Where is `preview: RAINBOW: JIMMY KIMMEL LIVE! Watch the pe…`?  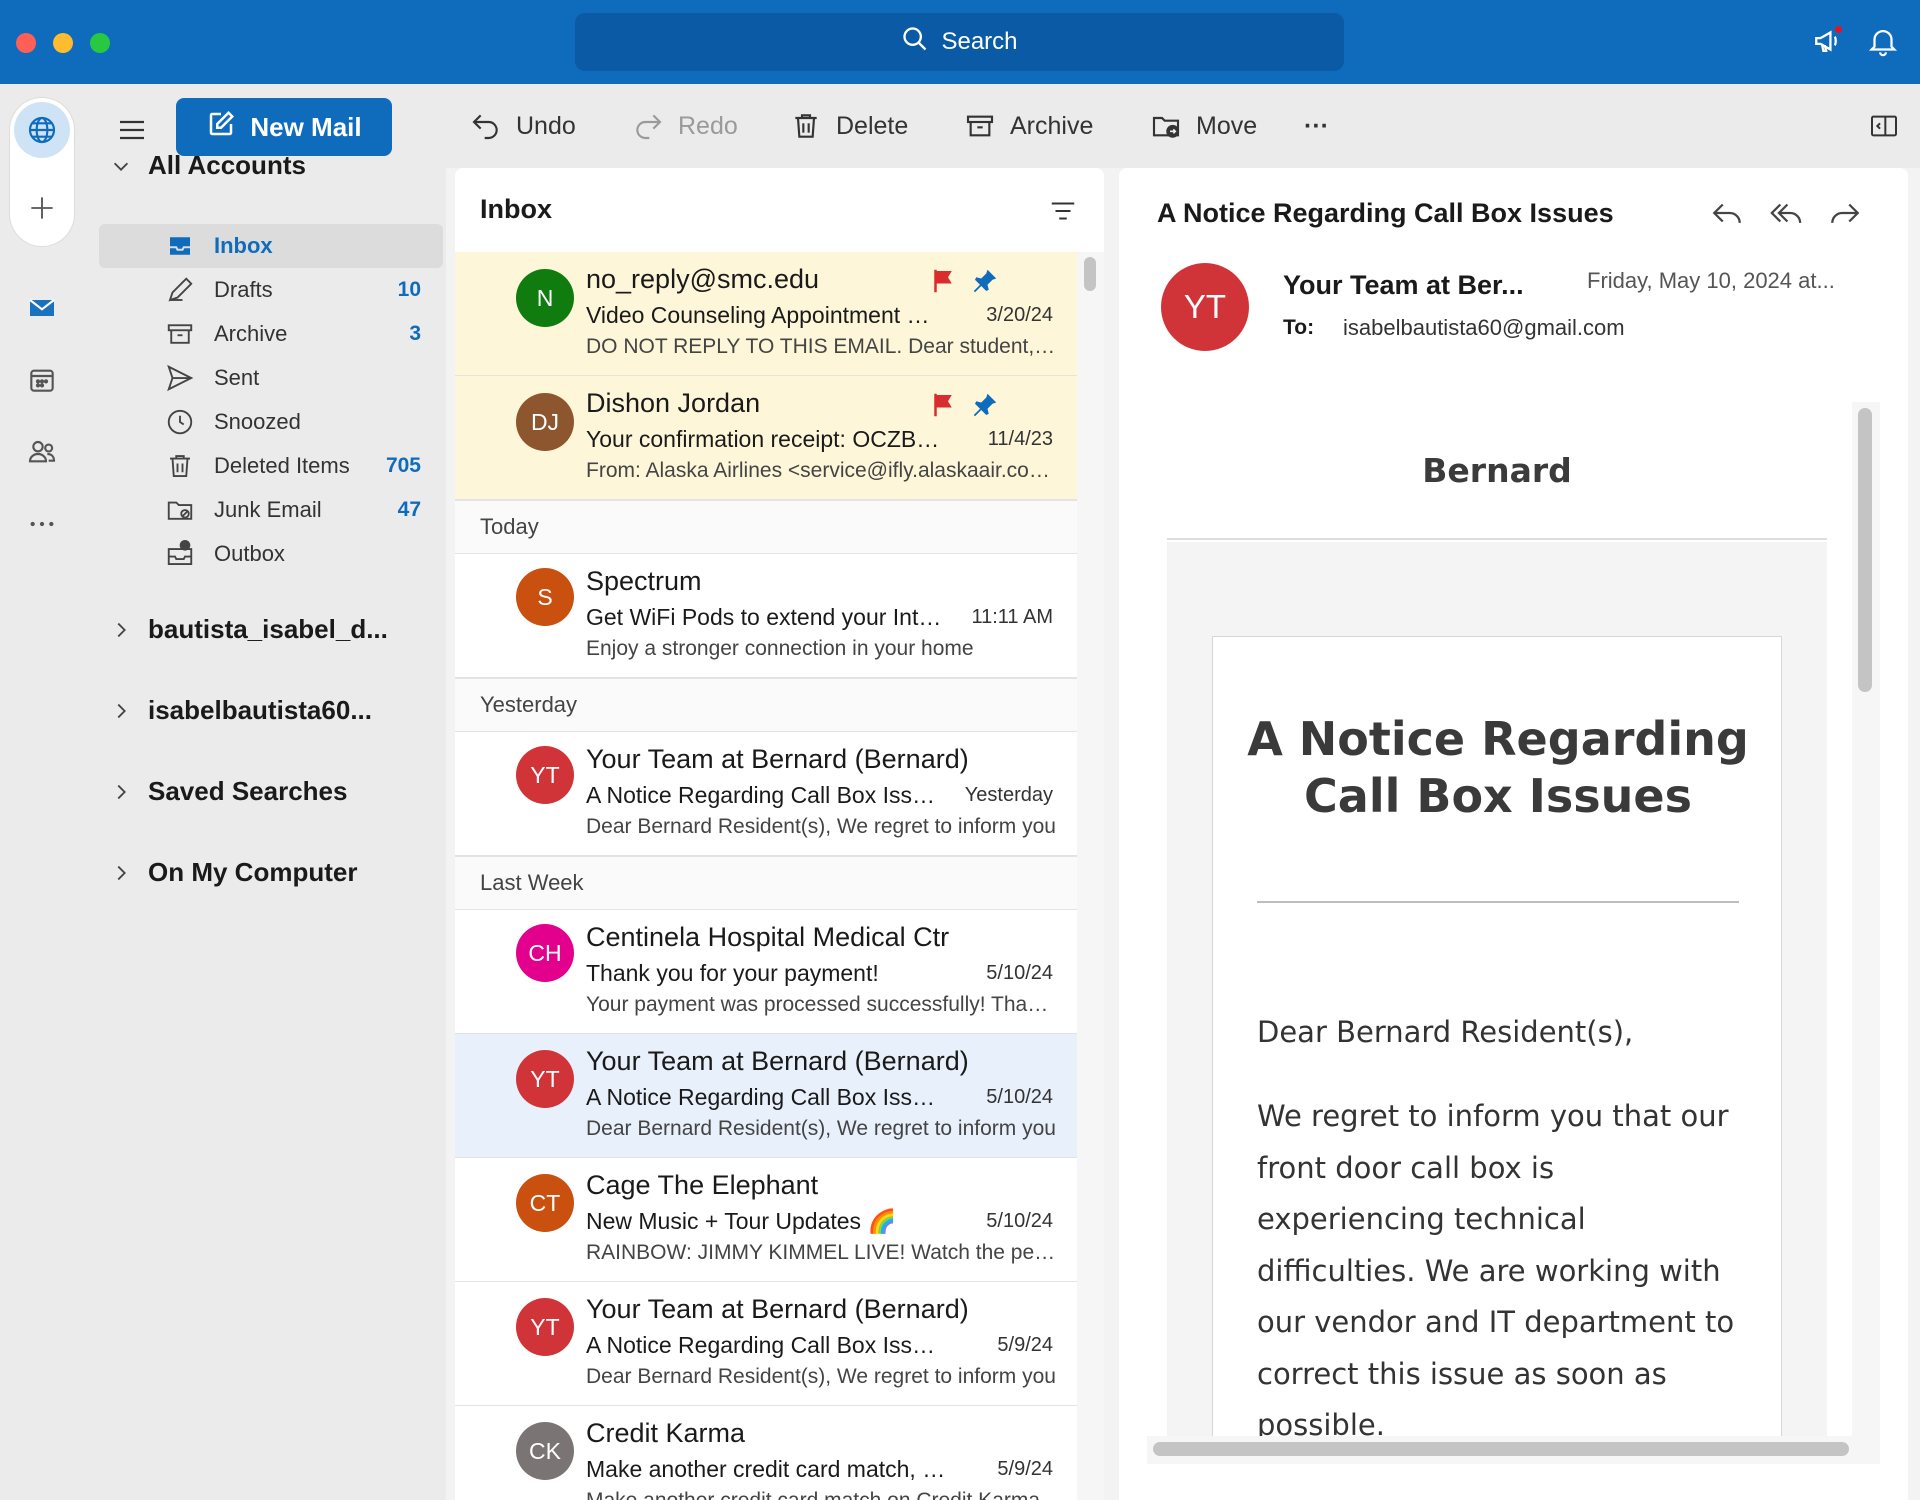
preview: RAINBOW: JIMMY KIMMEL LIVE! Watch the pe… is located at coordinates (821, 1252).